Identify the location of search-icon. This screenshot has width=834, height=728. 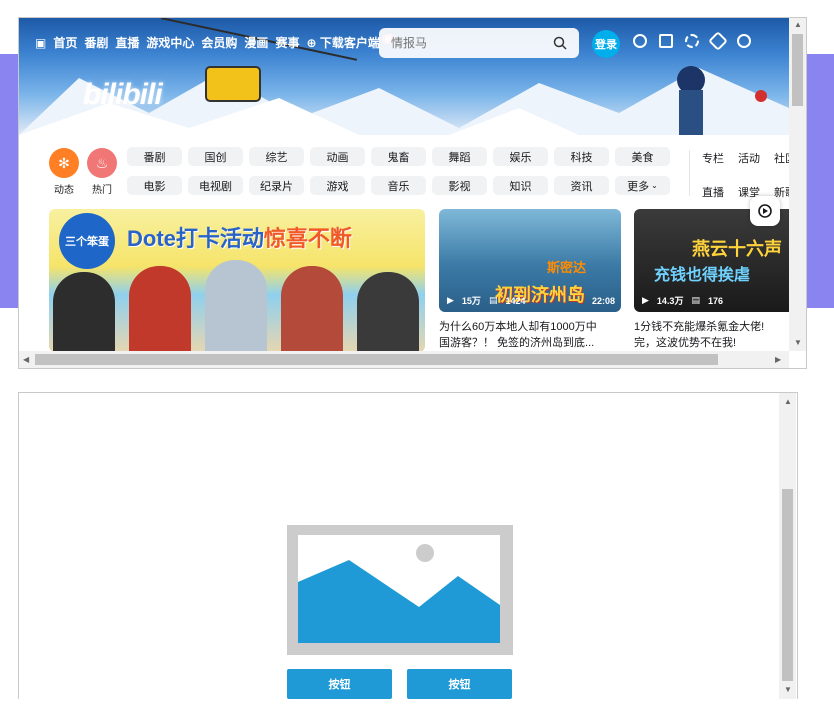
(560, 43).